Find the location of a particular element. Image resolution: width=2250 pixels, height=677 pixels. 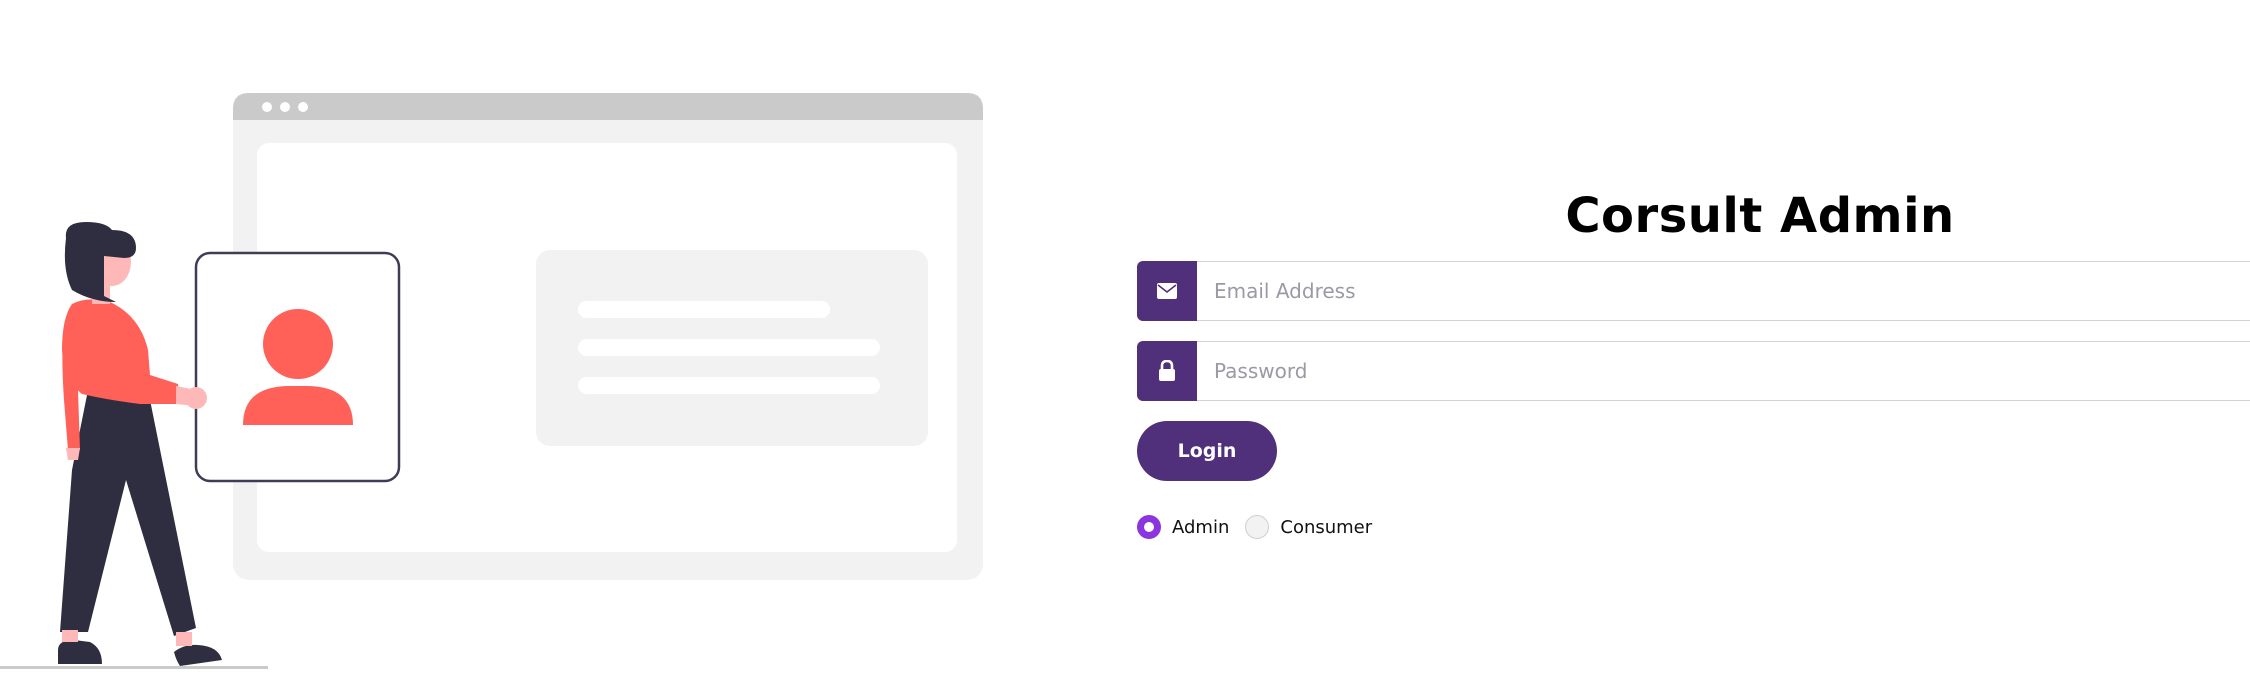

consumer-radio-label: Consumer is located at coordinates (1326, 527).